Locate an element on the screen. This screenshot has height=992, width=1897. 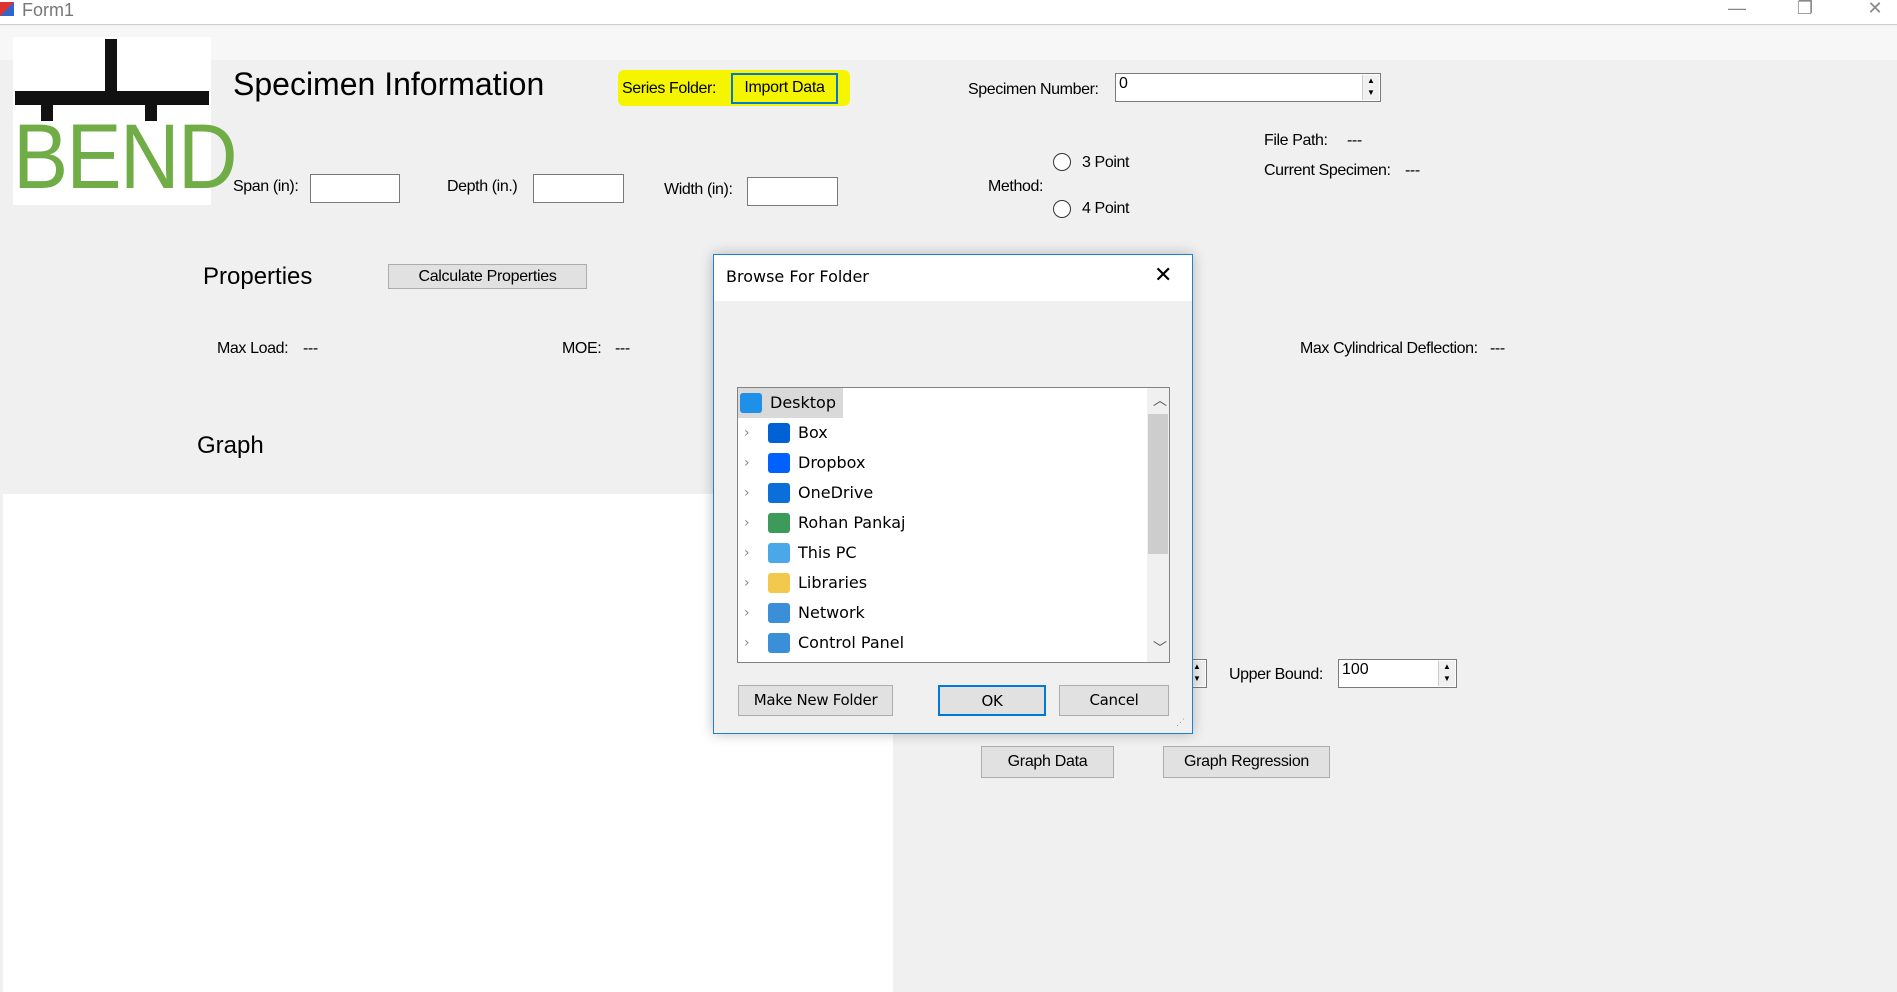
span-input is located at coordinates (355, 188).